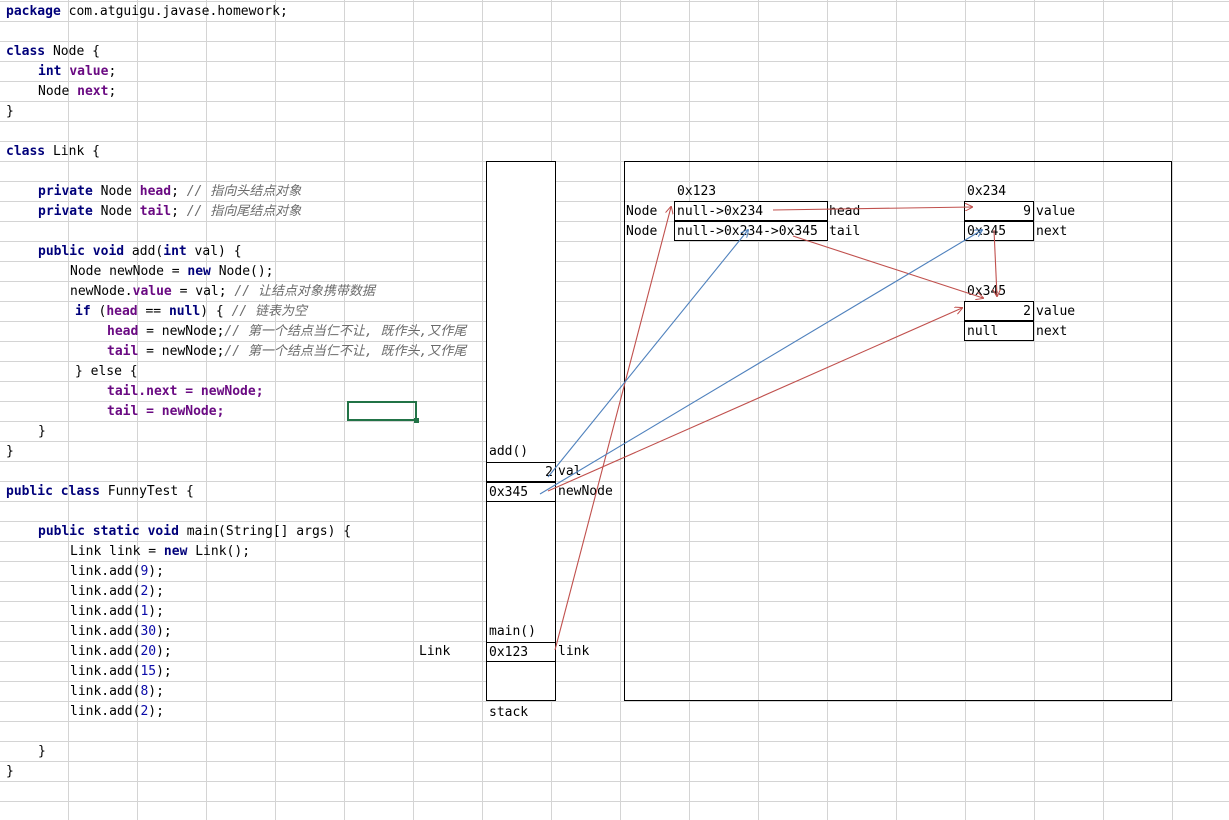  What do you see at coordinates (999, 331) in the screenshot?
I see `node2-next-cell: null` at bounding box center [999, 331].